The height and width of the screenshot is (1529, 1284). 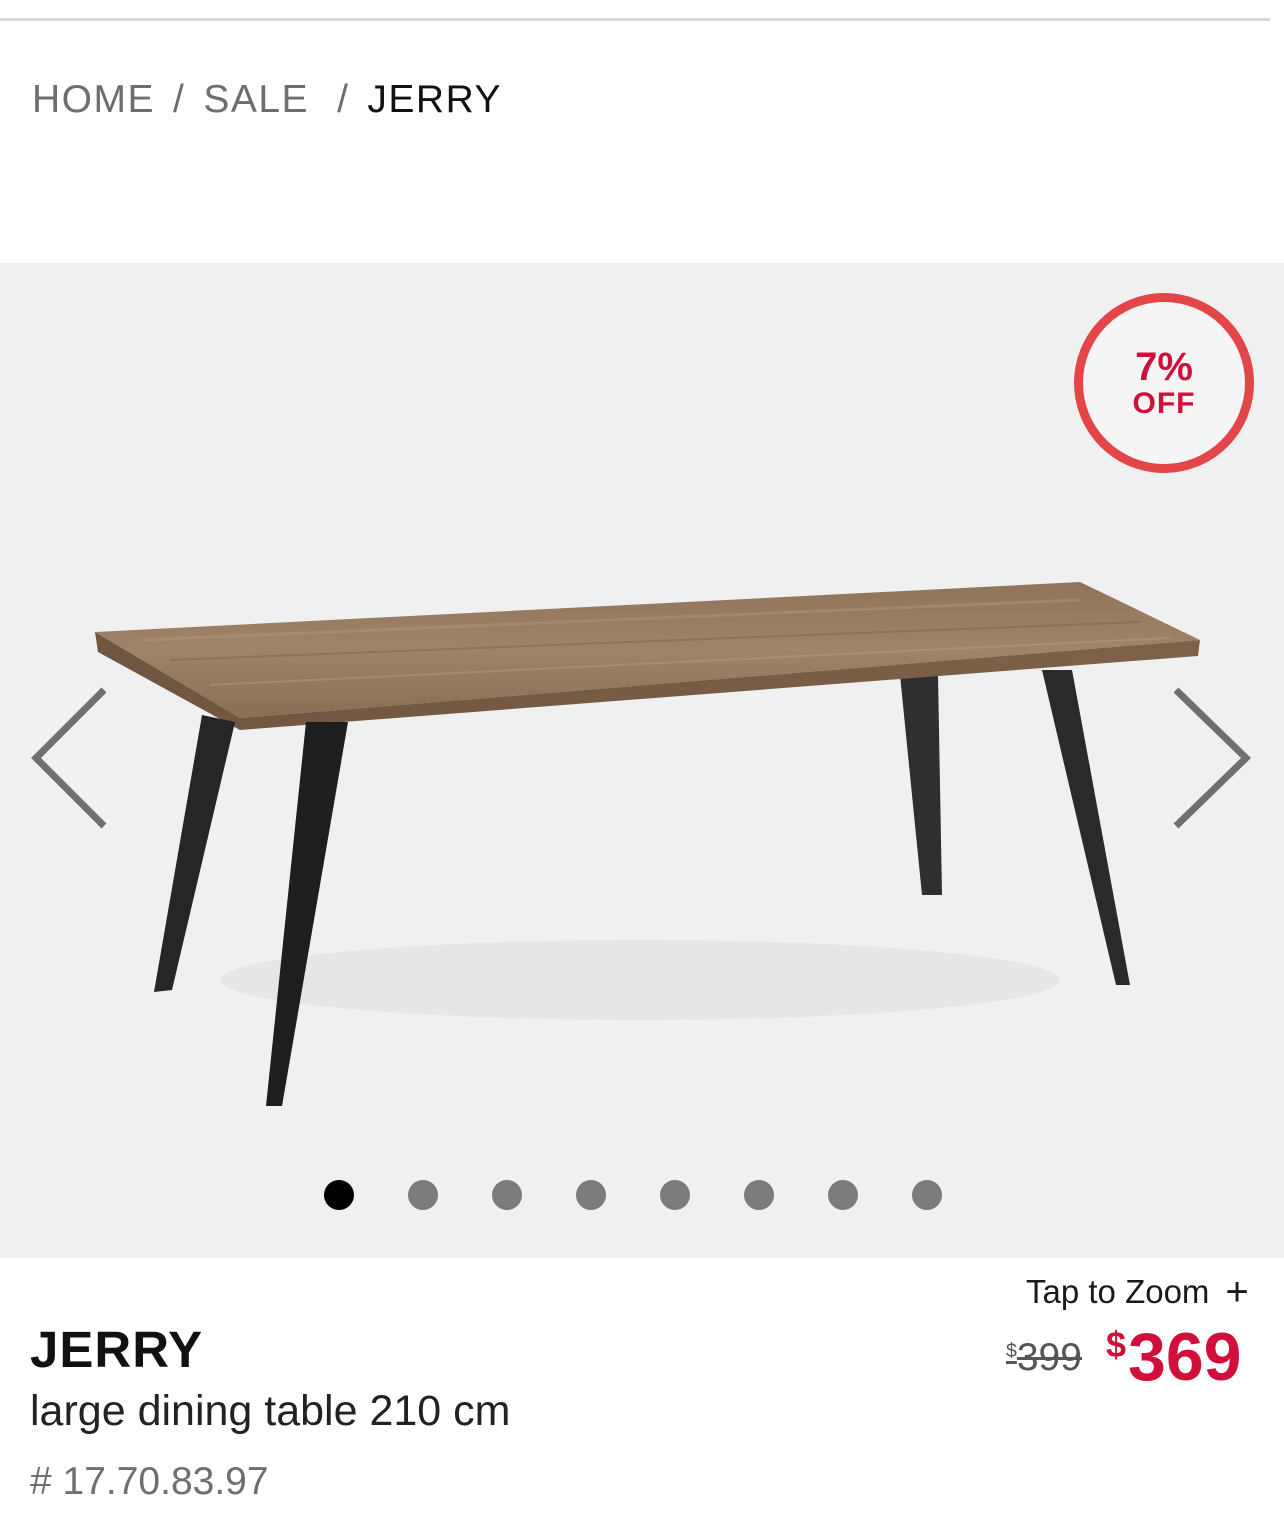 I want to click on chevron-left-icon, so click(x=69, y=758).